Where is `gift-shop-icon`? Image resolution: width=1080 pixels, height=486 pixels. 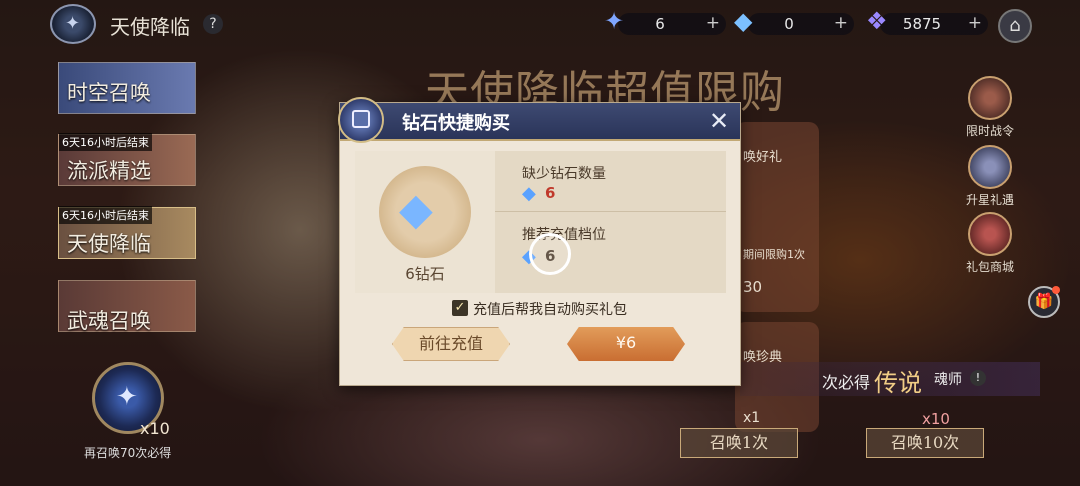
gift-shop-icon is located at coordinates (990, 234).